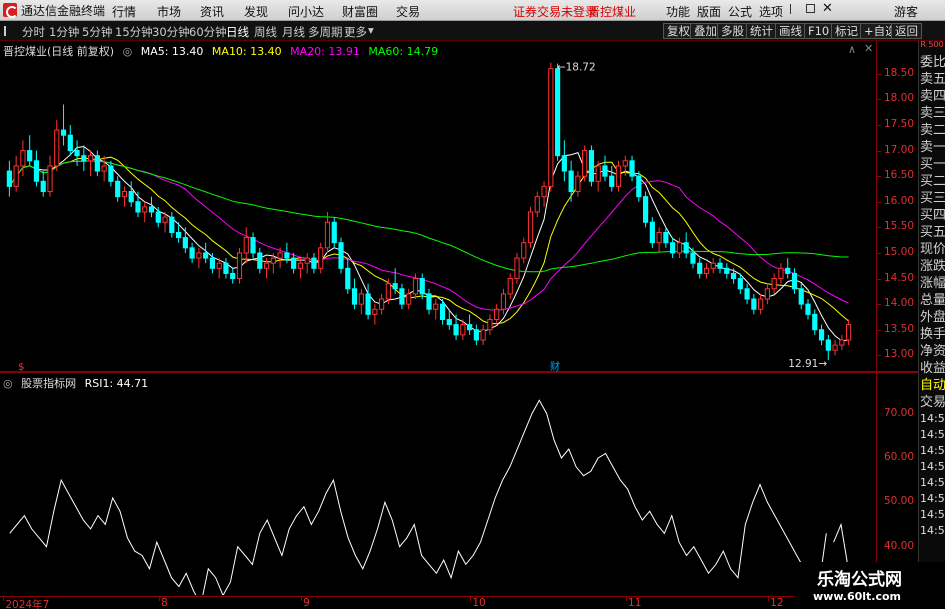 Image resolution: width=945 pixels, height=609 pixels. What do you see at coordinates (169, 11) in the screenshot?
I see `menu-shichang: 市场` at bounding box center [169, 11].